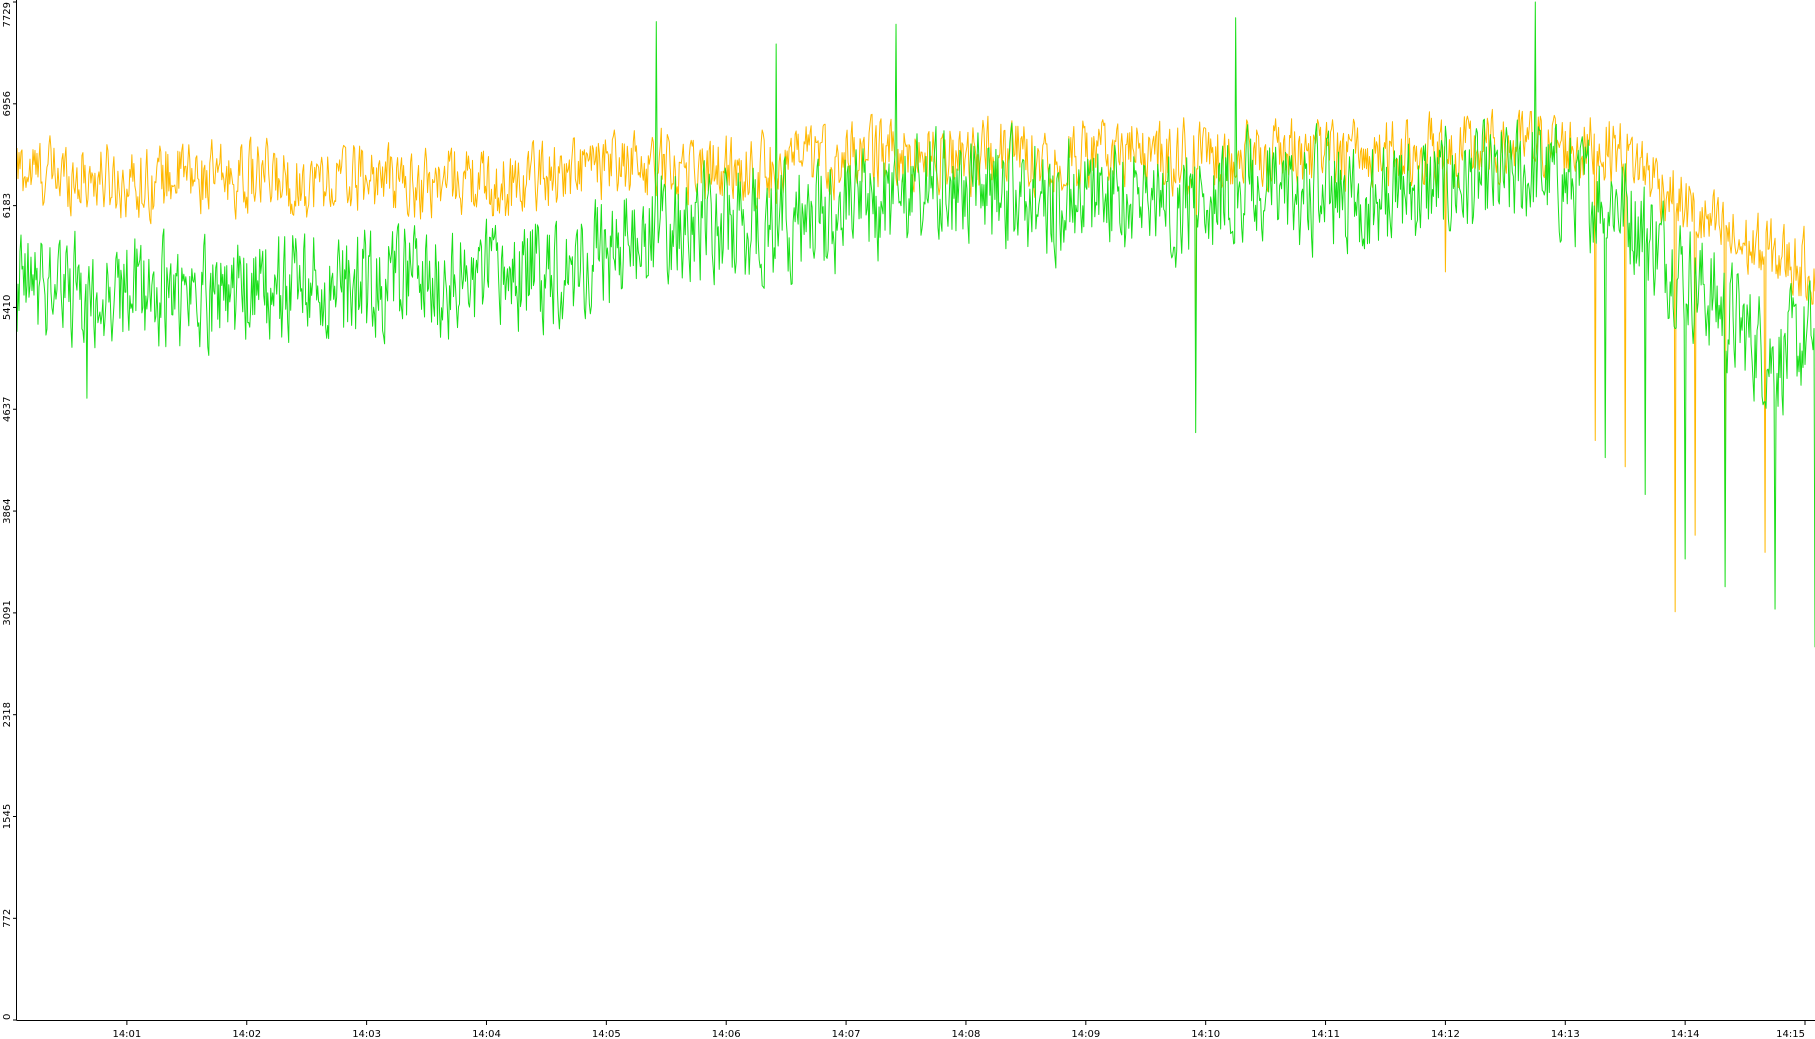 Image resolution: width=1815 pixels, height=1039 pixels. What do you see at coordinates (606, 1034) in the screenshot?
I see `x-tick-label: 14:05` at bounding box center [606, 1034].